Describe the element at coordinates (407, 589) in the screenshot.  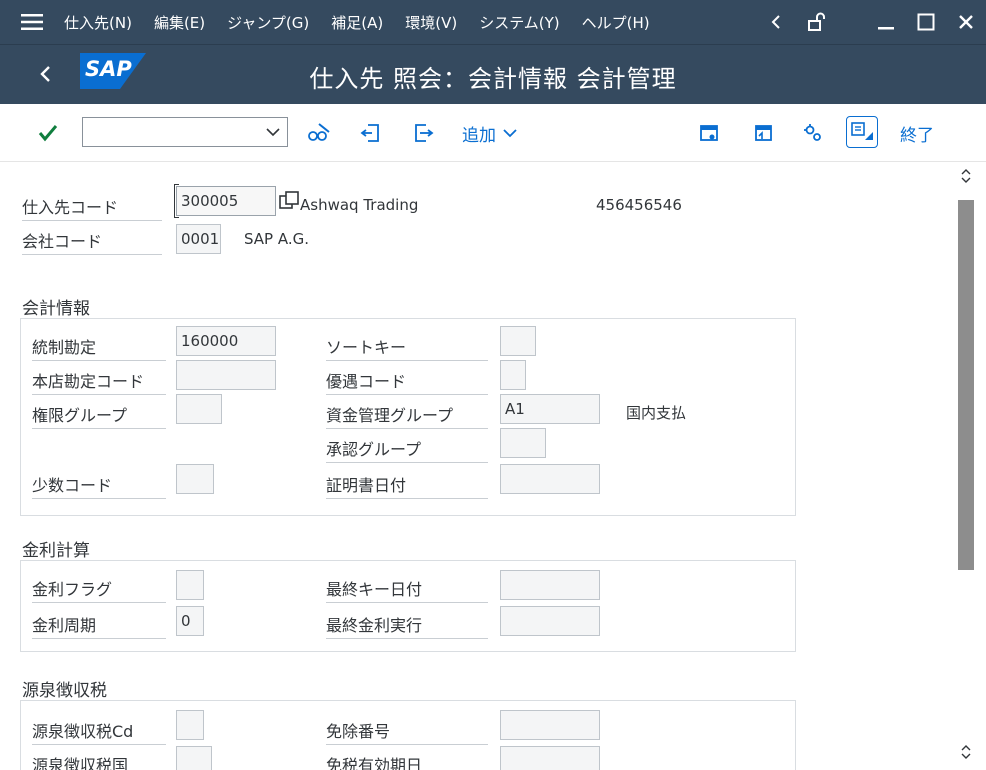
I see `last-key-date-label: 最終キー日付` at that location.